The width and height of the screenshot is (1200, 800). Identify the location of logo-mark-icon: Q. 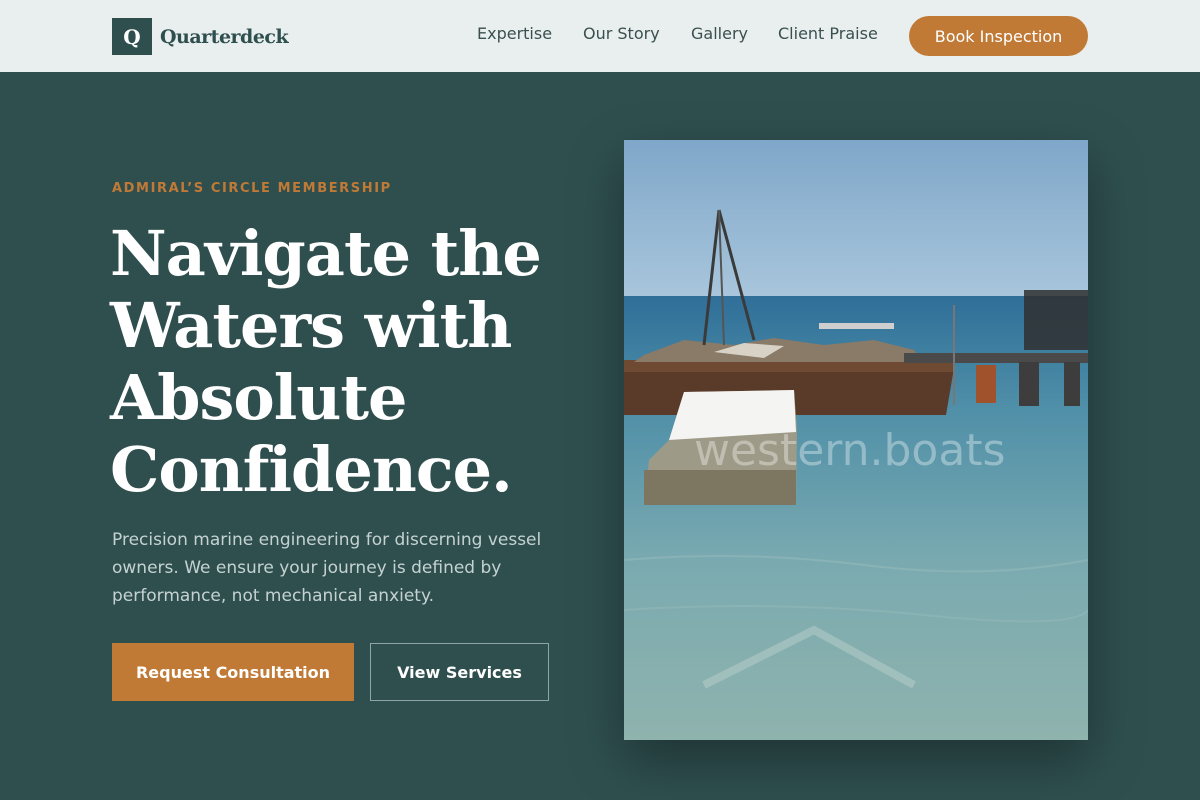
(132, 36).